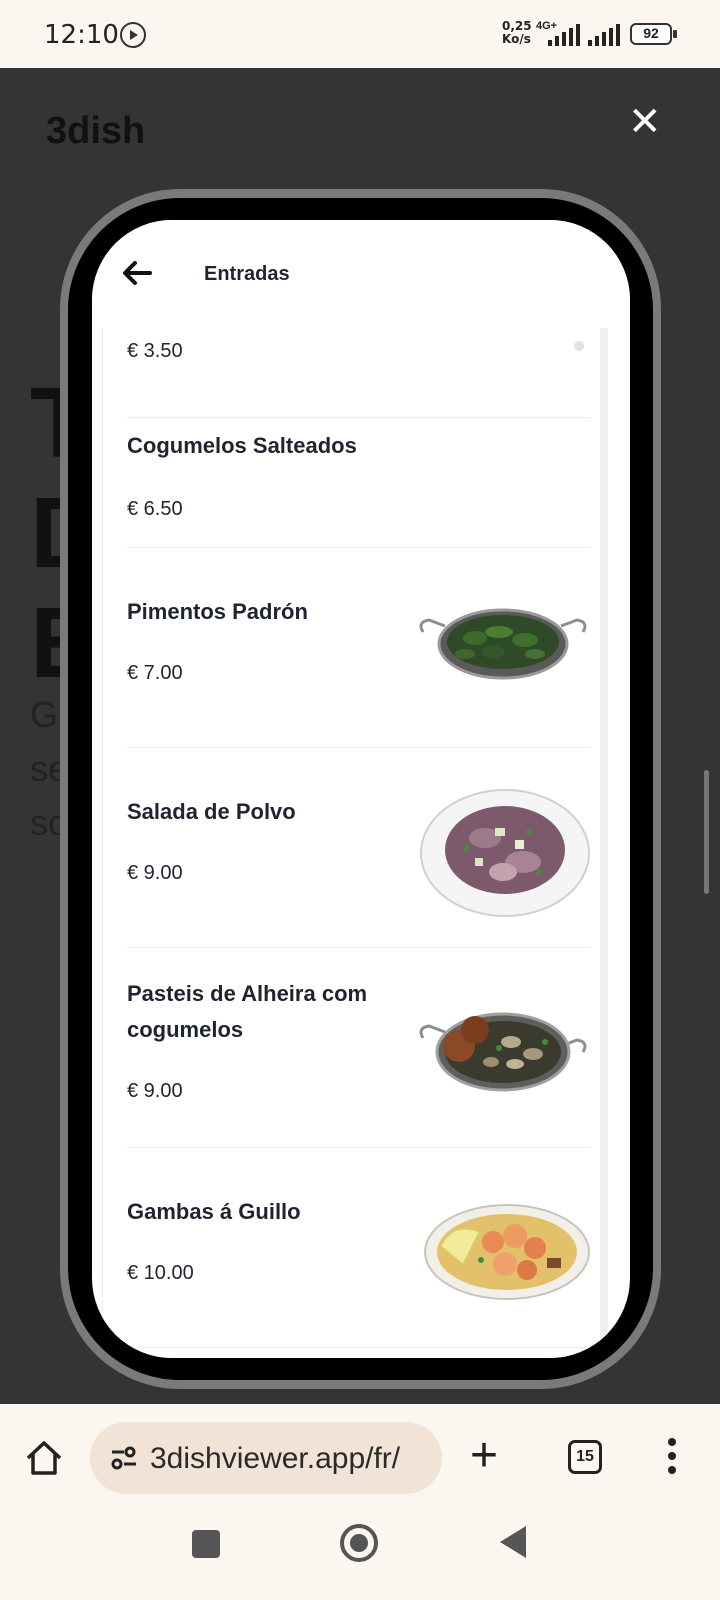  I want to click on more-menu-icon, so click(673, 1458).